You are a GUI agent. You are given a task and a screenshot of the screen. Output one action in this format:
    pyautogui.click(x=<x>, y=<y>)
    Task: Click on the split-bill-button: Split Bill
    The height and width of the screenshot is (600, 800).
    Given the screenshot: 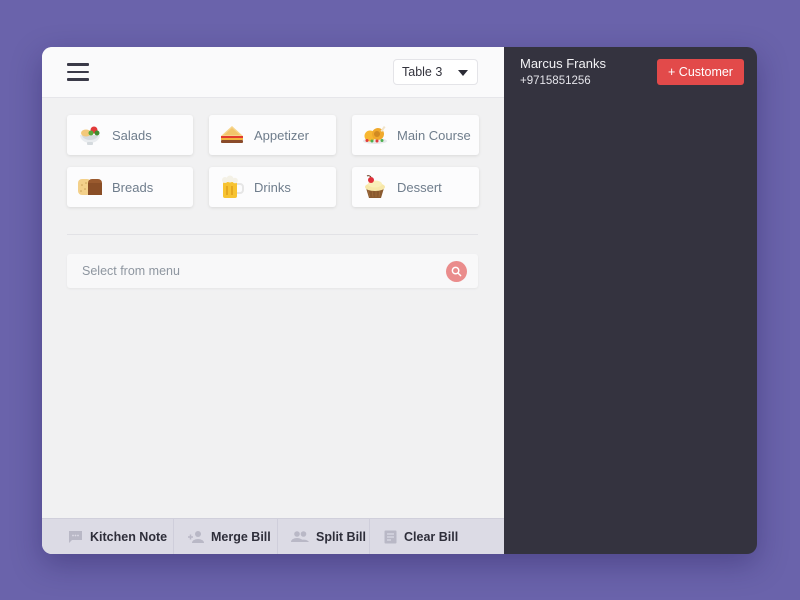 What is the action you would take?
    pyautogui.click(x=324, y=536)
    